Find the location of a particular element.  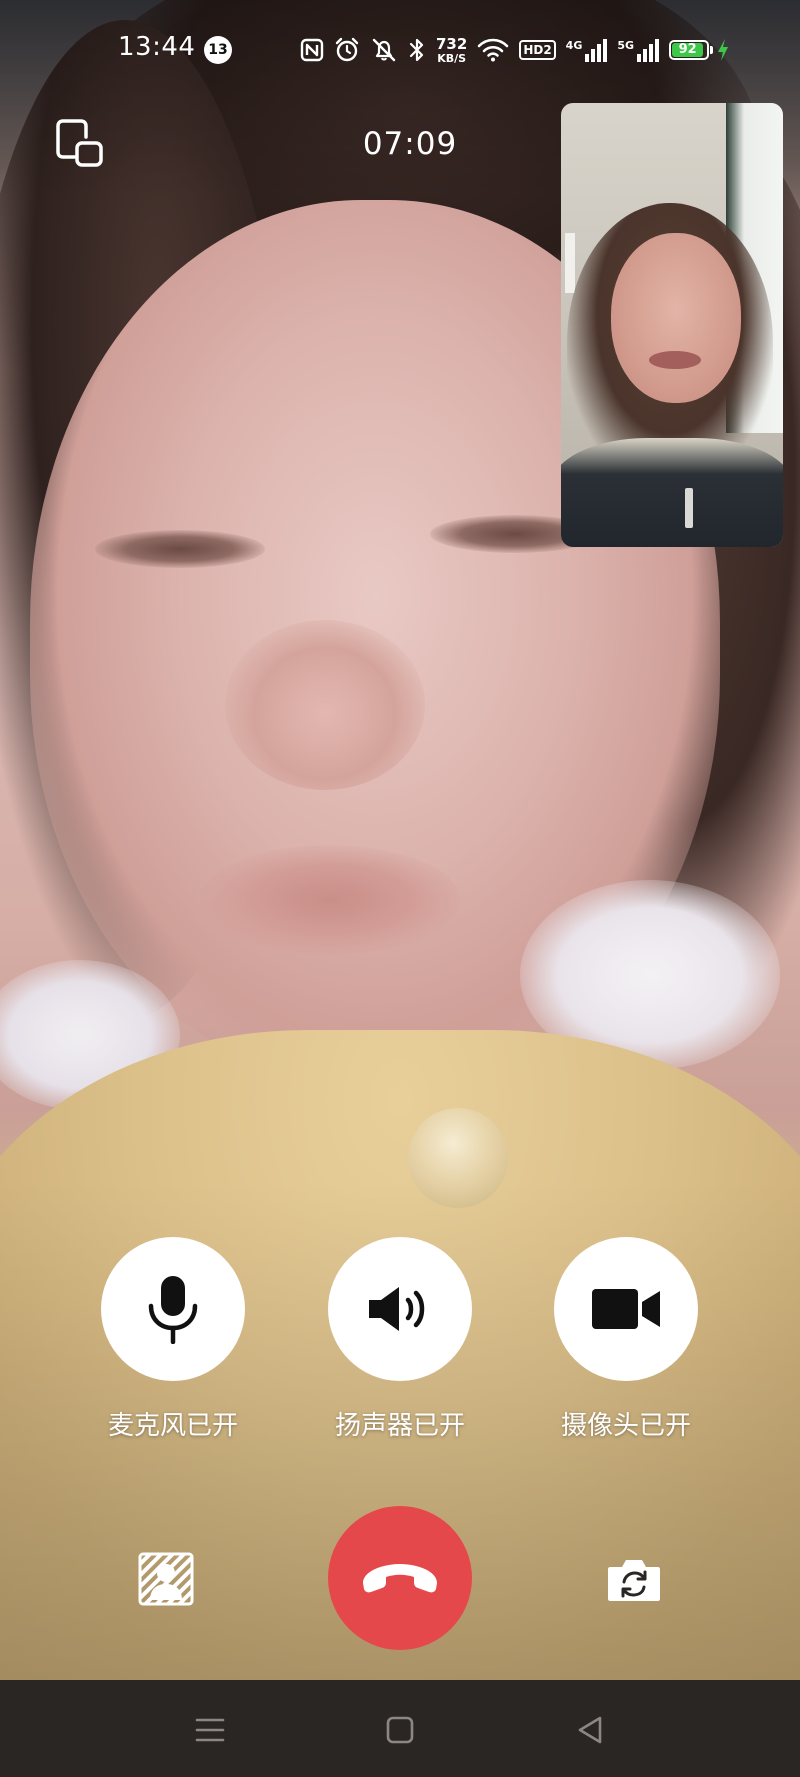

speaker-status-label: 扬声器已开 is located at coordinates (399, 1426).